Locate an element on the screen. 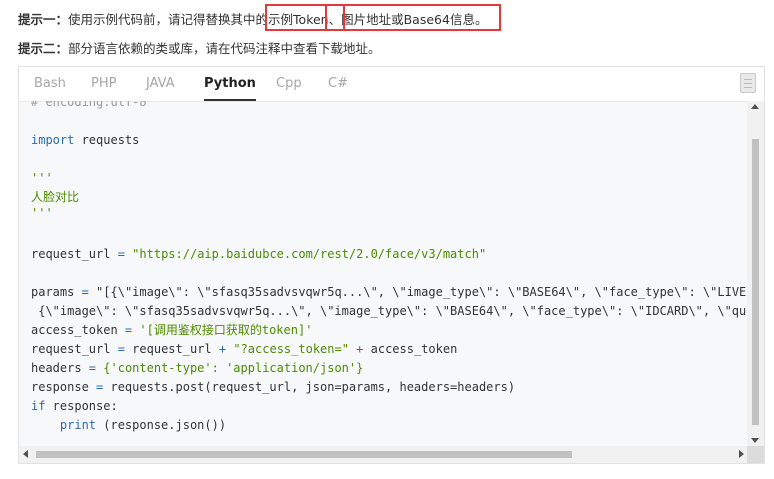  copy-icon is located at coordinates (746, 84).